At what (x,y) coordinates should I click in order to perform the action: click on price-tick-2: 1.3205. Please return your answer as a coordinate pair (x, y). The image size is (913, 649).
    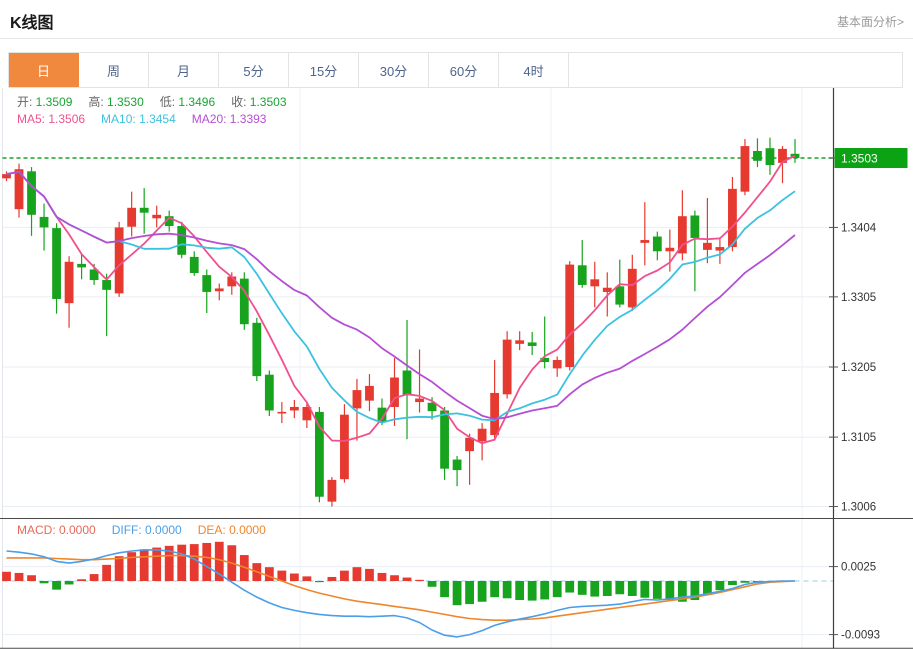
    Looking at the image, I should click on (858, 368).